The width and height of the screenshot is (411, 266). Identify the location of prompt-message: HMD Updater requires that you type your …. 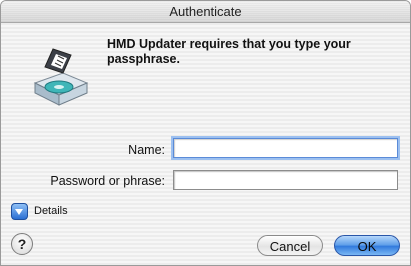
(229, 51).